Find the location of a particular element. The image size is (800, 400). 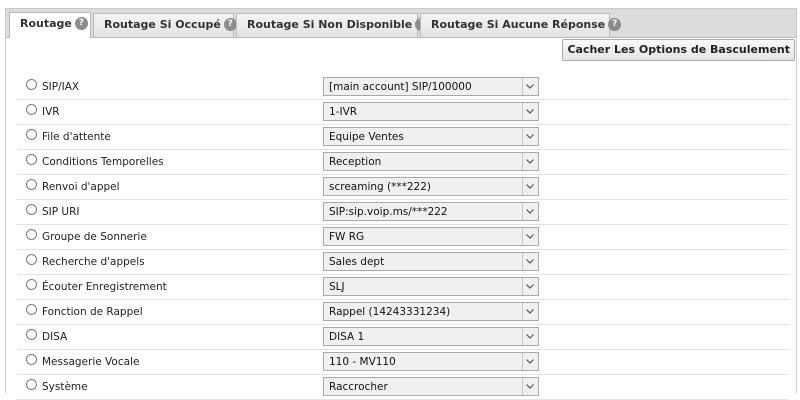

select-value: Sales dept is located at coordinates (357, 262).